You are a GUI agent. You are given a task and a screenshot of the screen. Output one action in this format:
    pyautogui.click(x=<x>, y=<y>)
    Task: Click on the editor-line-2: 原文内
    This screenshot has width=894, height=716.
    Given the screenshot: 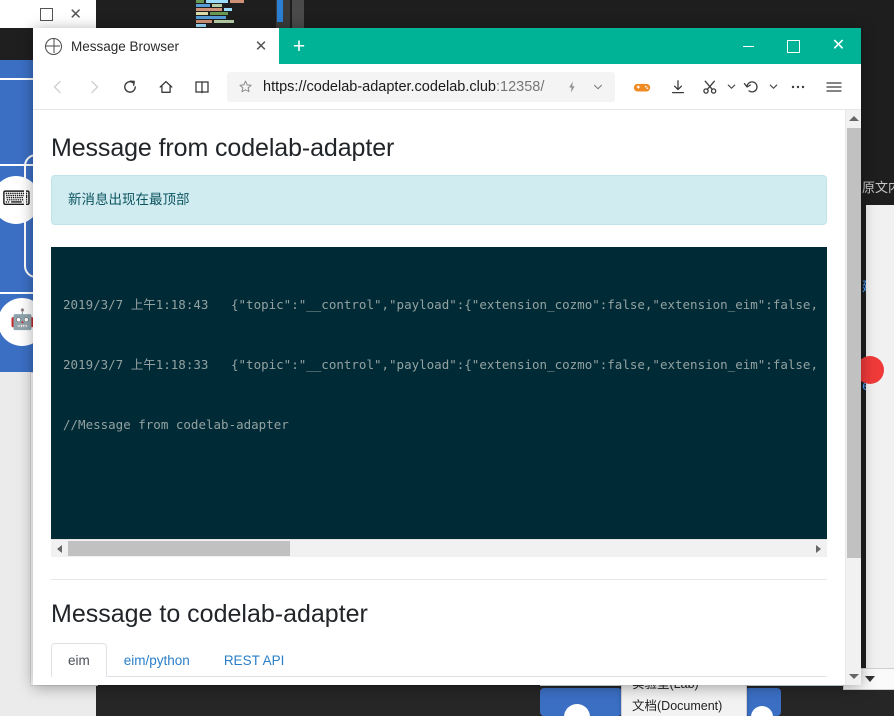 What is the action you would take?
    pyautogui.click(x=878, y=188)
    